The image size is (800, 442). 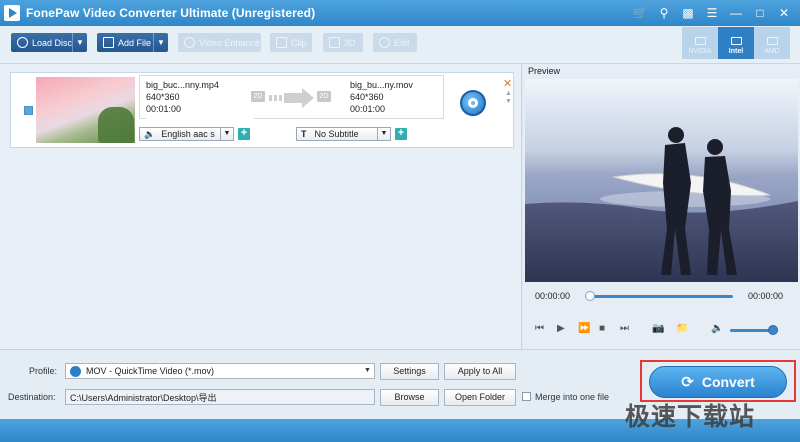 I want to click on stop-icon: ■, so click(x=602, y=328).